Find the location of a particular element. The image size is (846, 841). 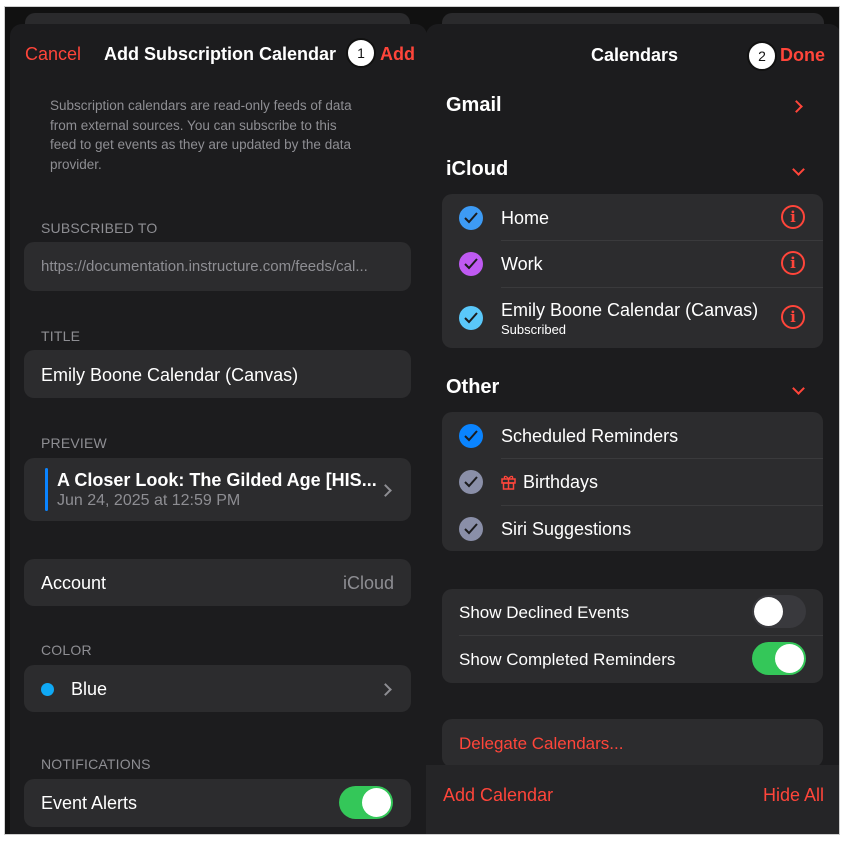

title-label: TITLE is located at coordinates (61, 336).